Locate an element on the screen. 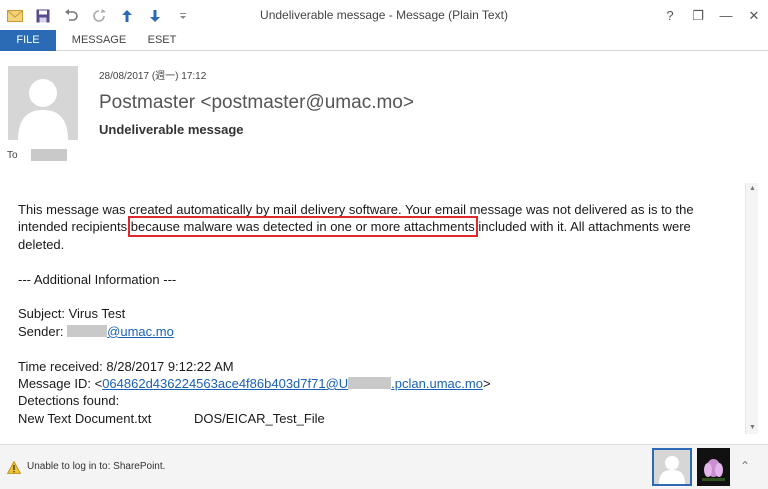 The image size is (768, 489). quick-access-toolbar is located at coordinates (98, 15).